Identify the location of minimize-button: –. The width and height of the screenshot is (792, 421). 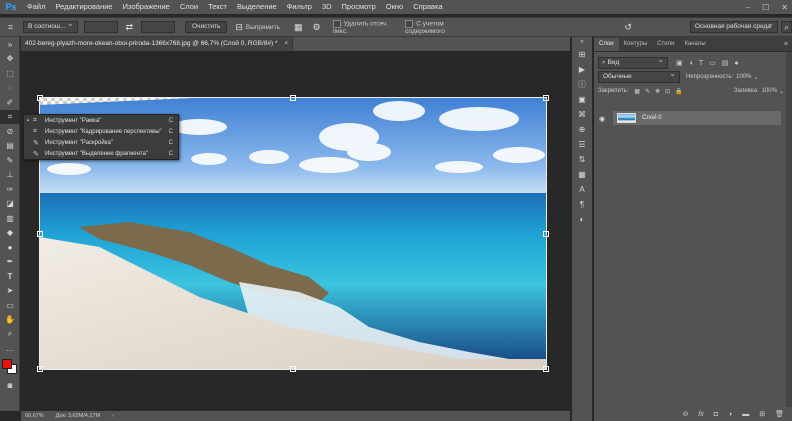
(748, 7).